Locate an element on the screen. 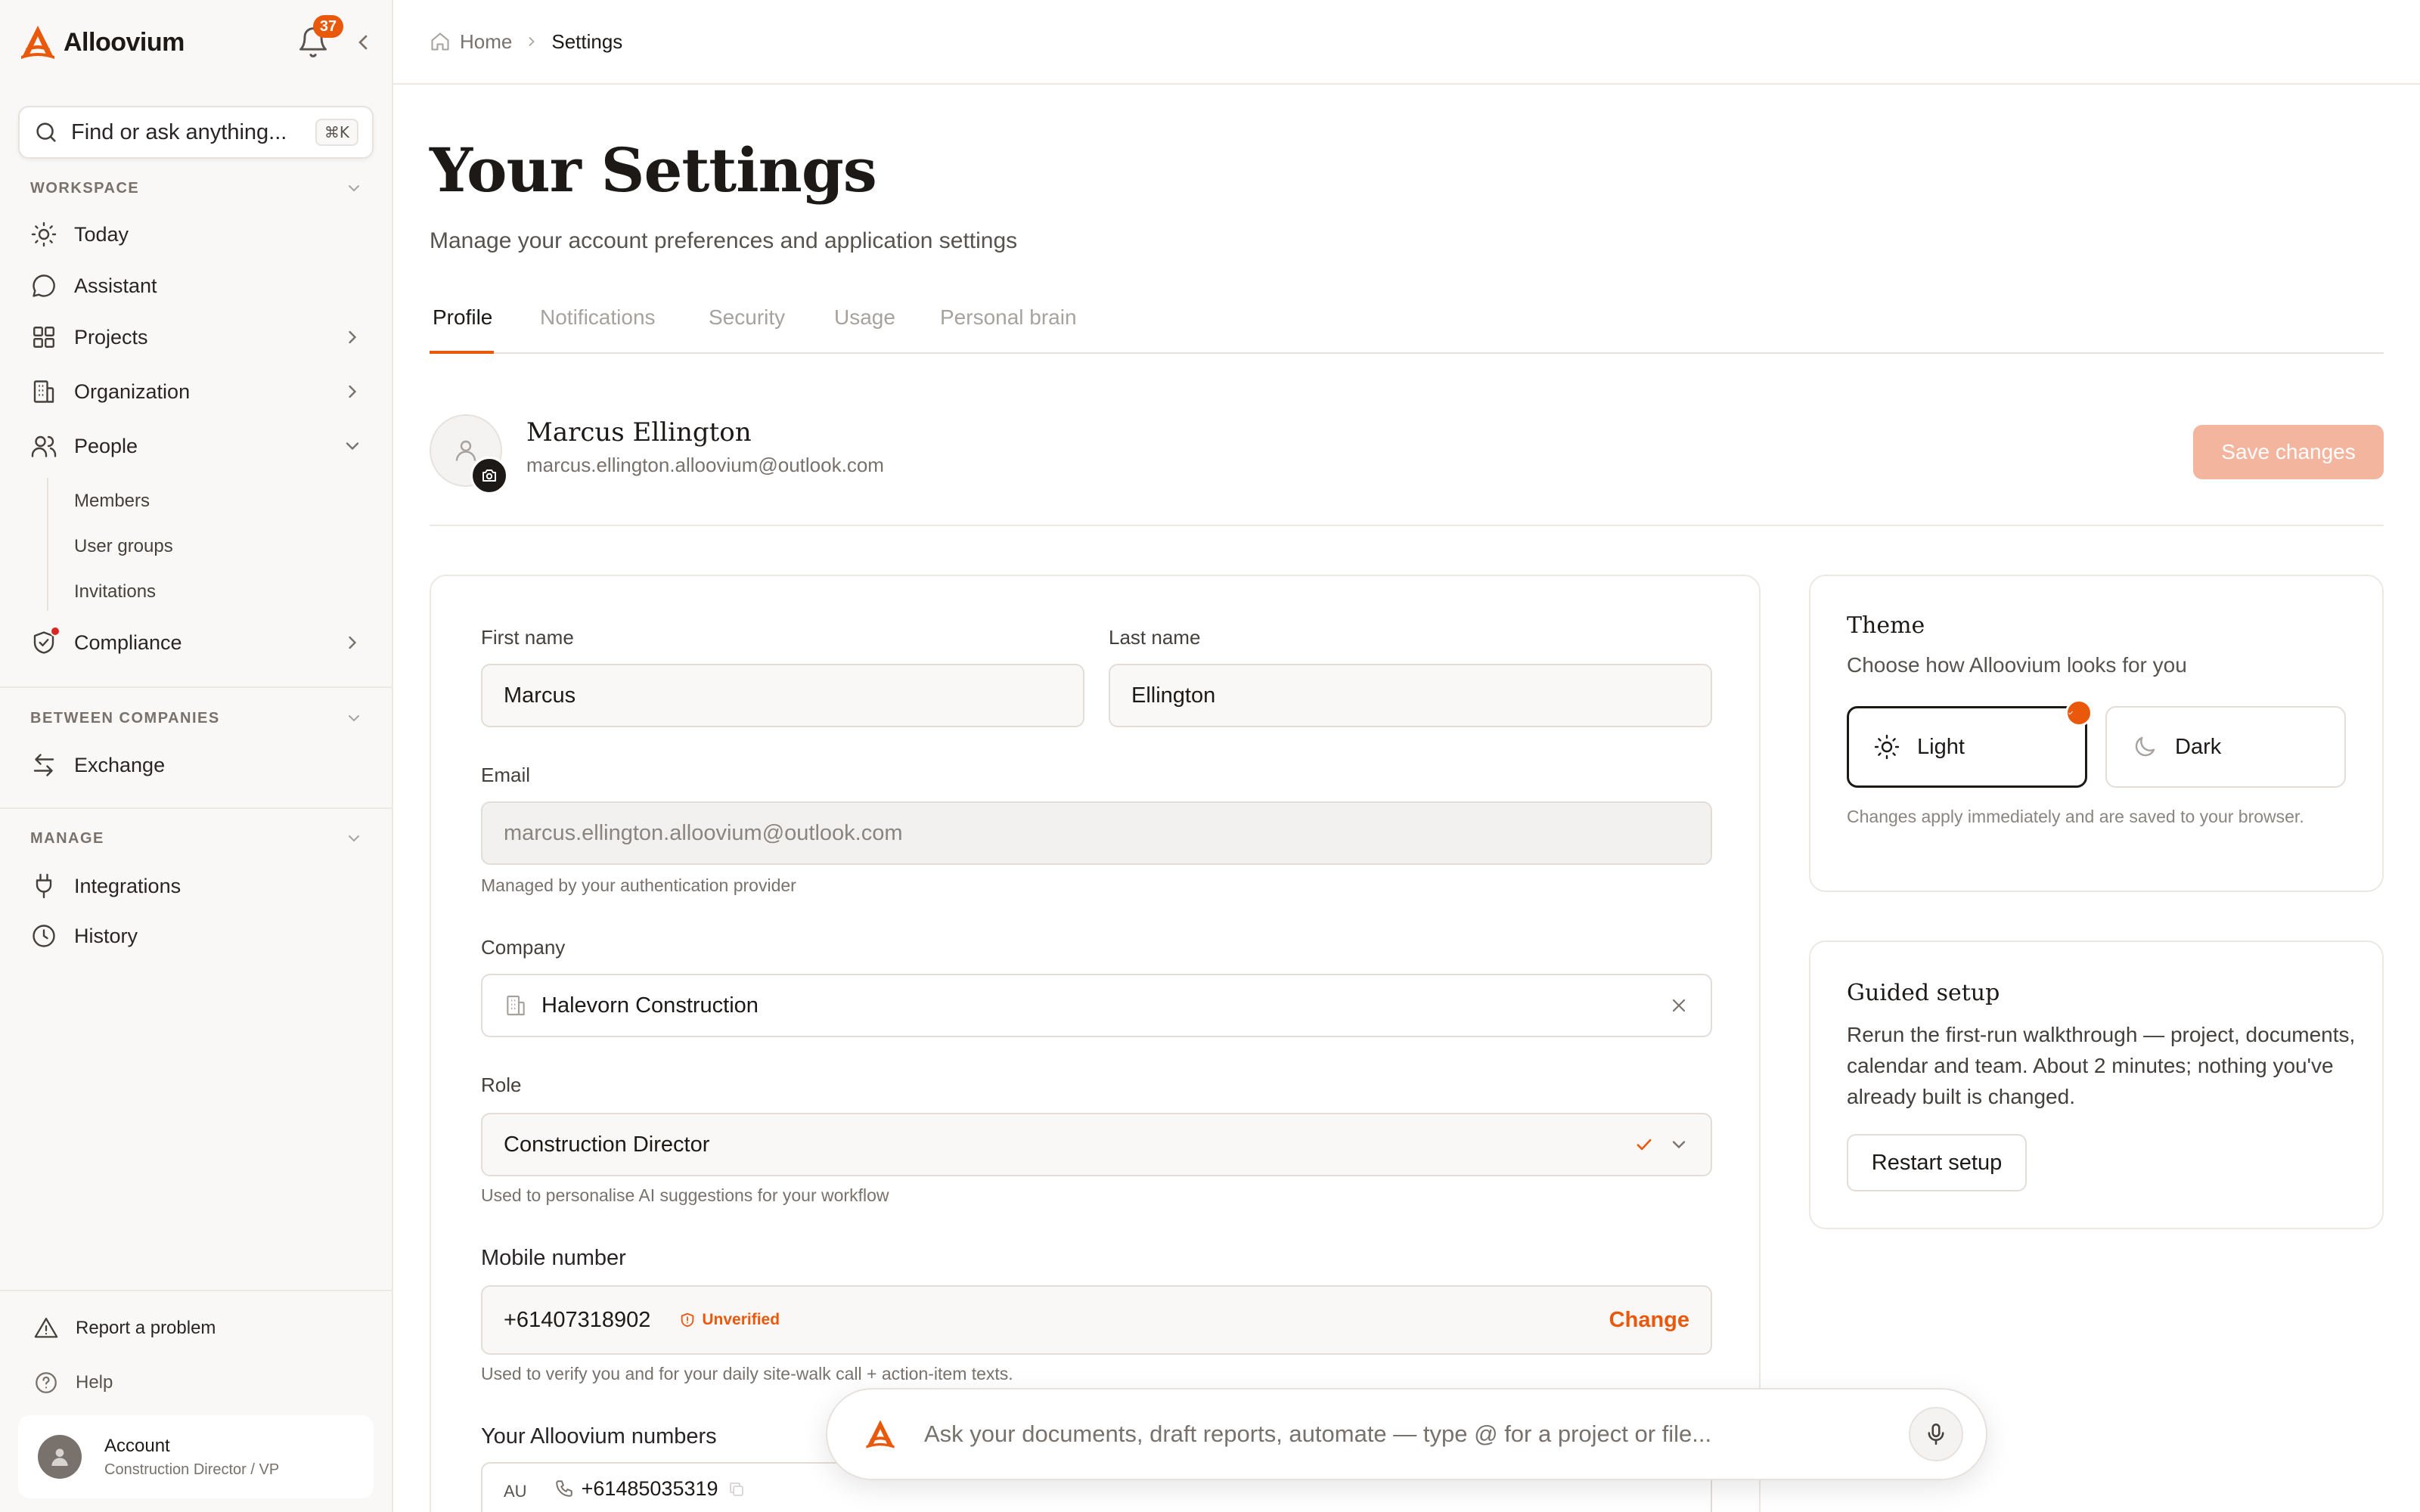  role-select: Construction Director is located at coordinates (1096, 1144).